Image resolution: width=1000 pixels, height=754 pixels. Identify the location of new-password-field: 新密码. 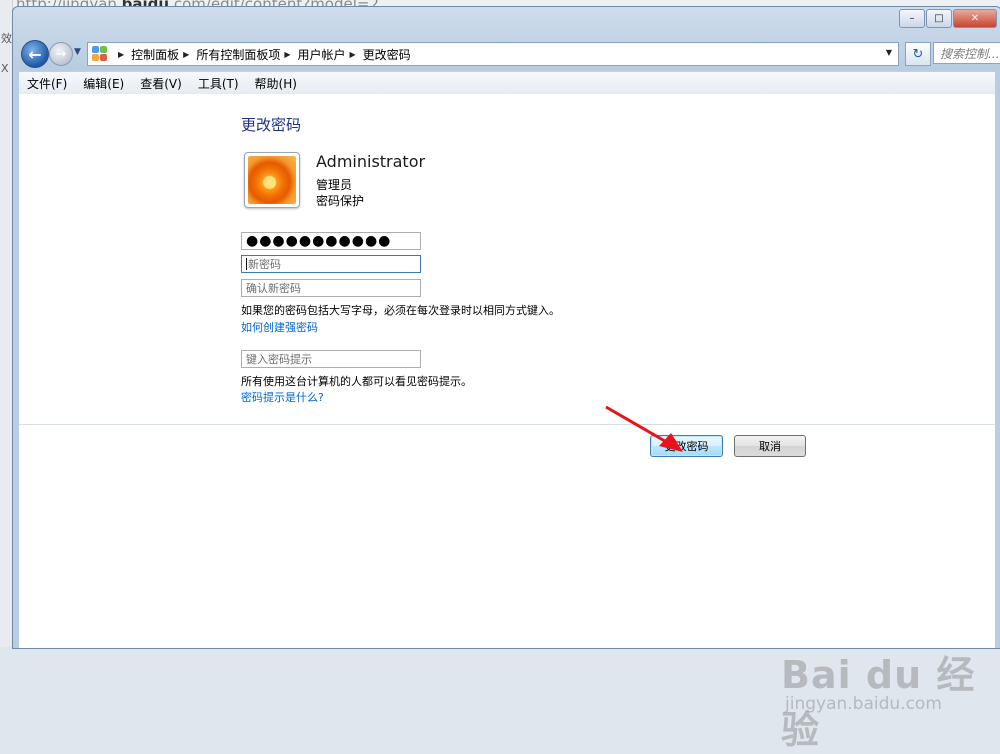
(331, 264).